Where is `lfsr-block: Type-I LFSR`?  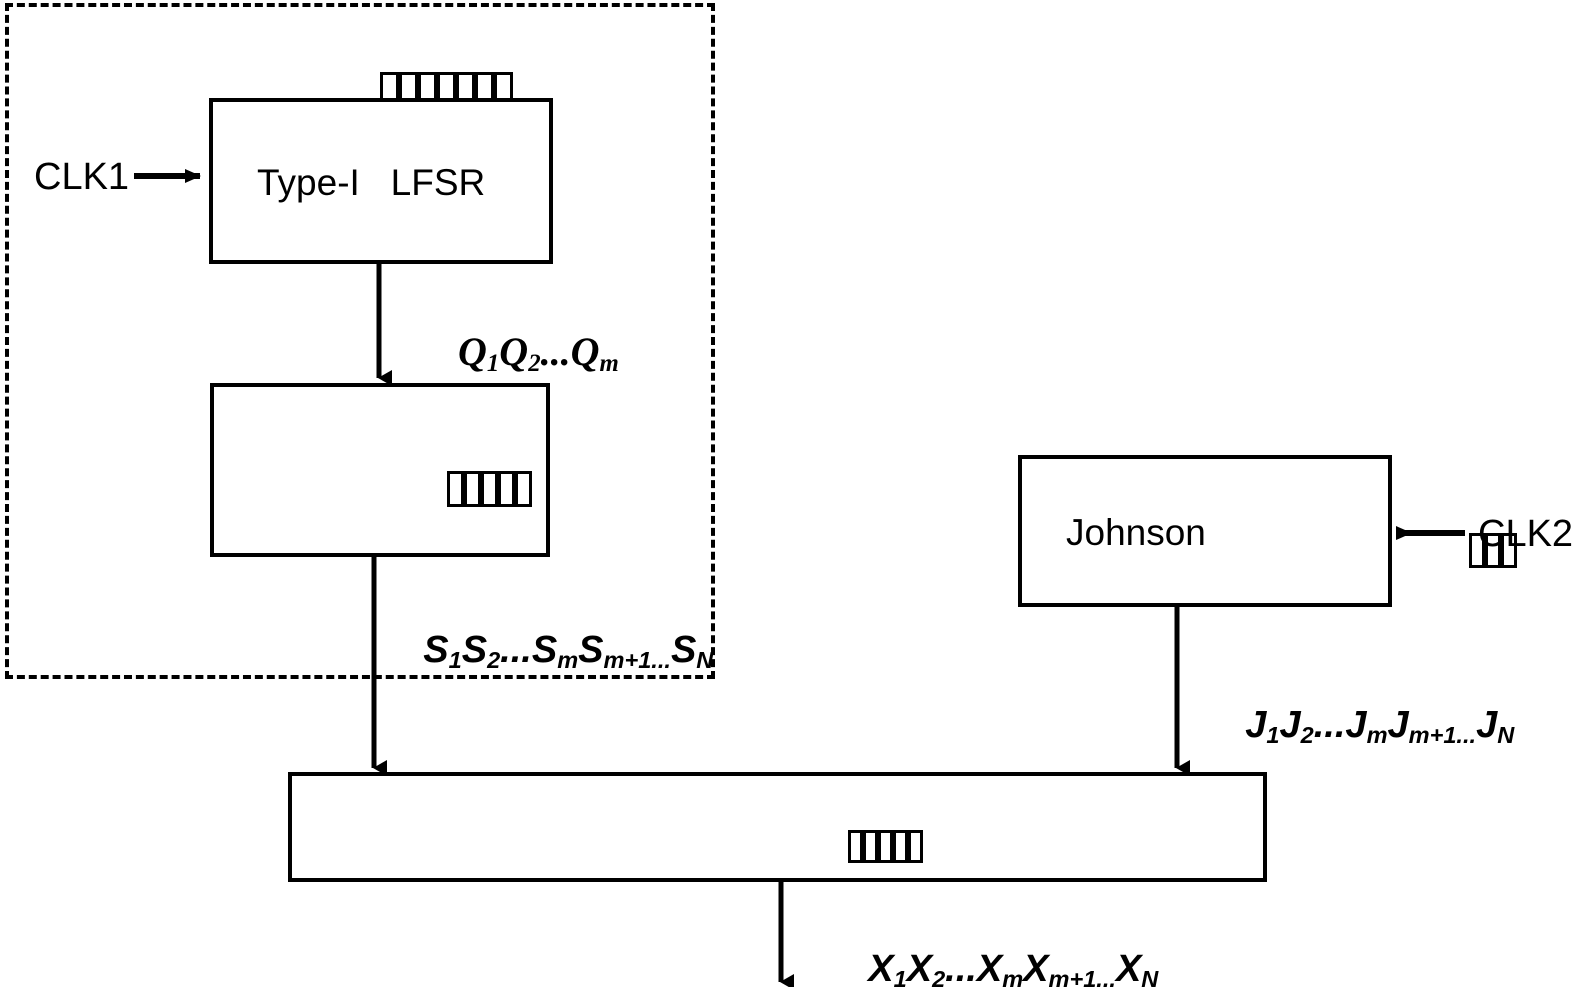 lfsr-block: Type-I LFSR is located at coordinates (381, 181).